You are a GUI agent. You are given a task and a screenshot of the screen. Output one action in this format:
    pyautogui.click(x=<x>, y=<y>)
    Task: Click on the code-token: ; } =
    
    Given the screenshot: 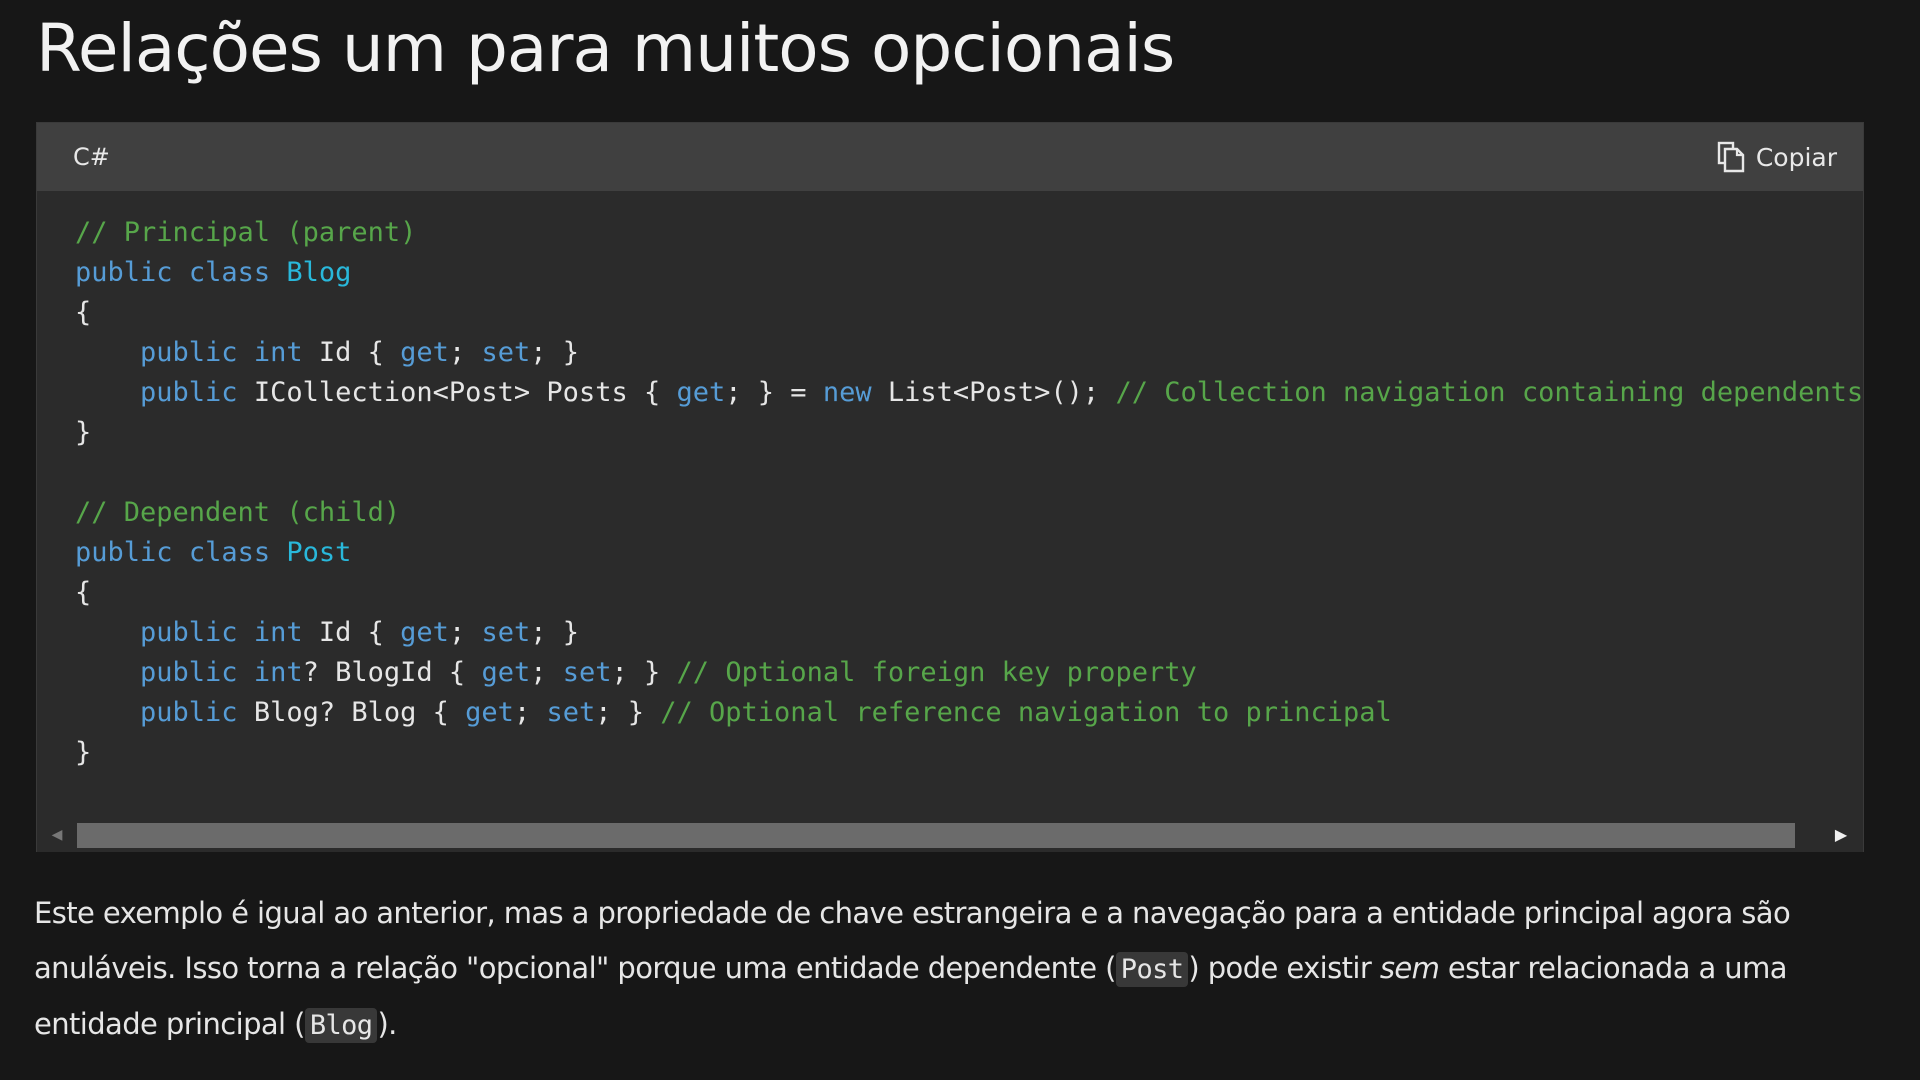 What is the action you would take?
    pyautogui.click(x=774, y=392)
    